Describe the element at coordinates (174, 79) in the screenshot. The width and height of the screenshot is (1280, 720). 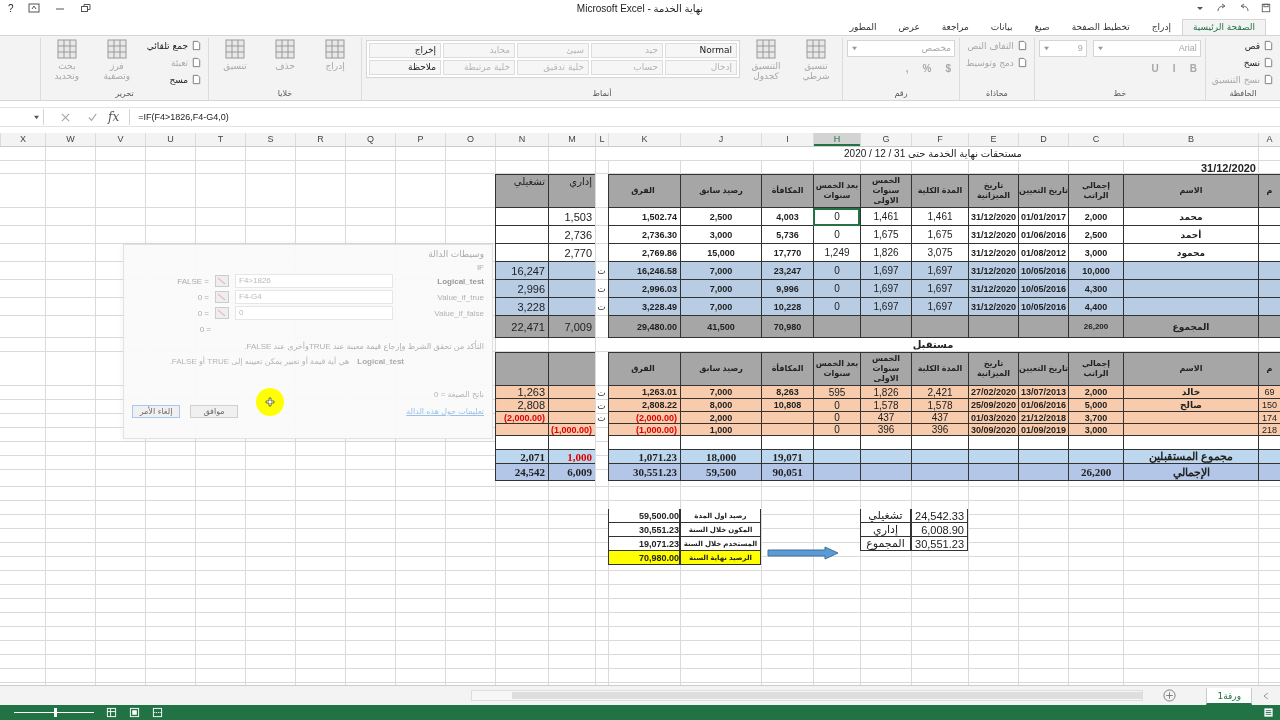
I see `ribbon-button: مسح` at that location.